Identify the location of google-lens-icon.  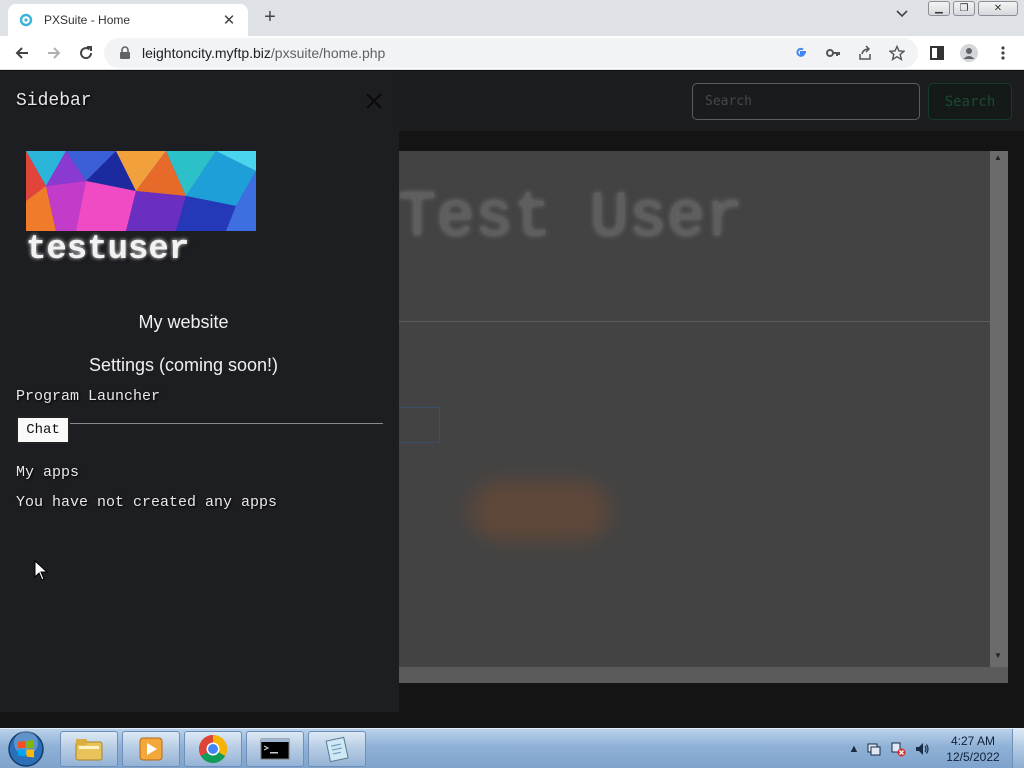
(801, 53).